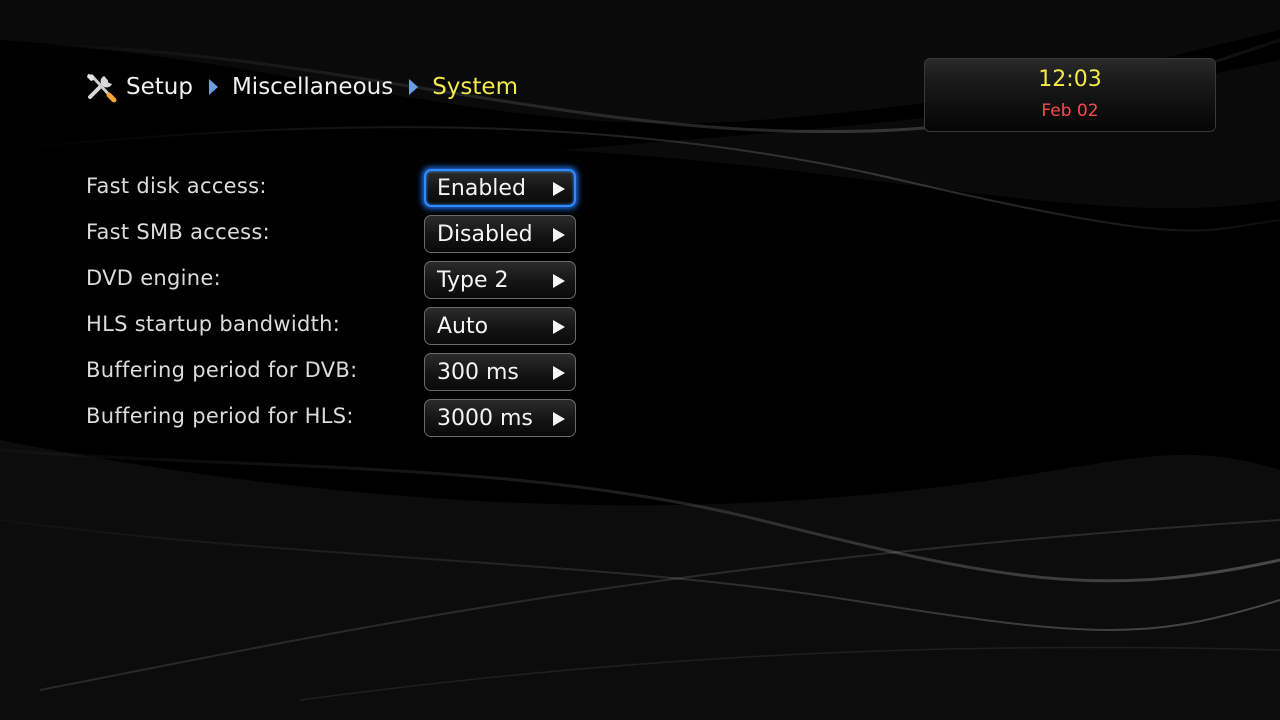  Describe the element at coordinates (220, 416) in the screenshot. I see `setting-label: Buffering period for HLS:` at that location.